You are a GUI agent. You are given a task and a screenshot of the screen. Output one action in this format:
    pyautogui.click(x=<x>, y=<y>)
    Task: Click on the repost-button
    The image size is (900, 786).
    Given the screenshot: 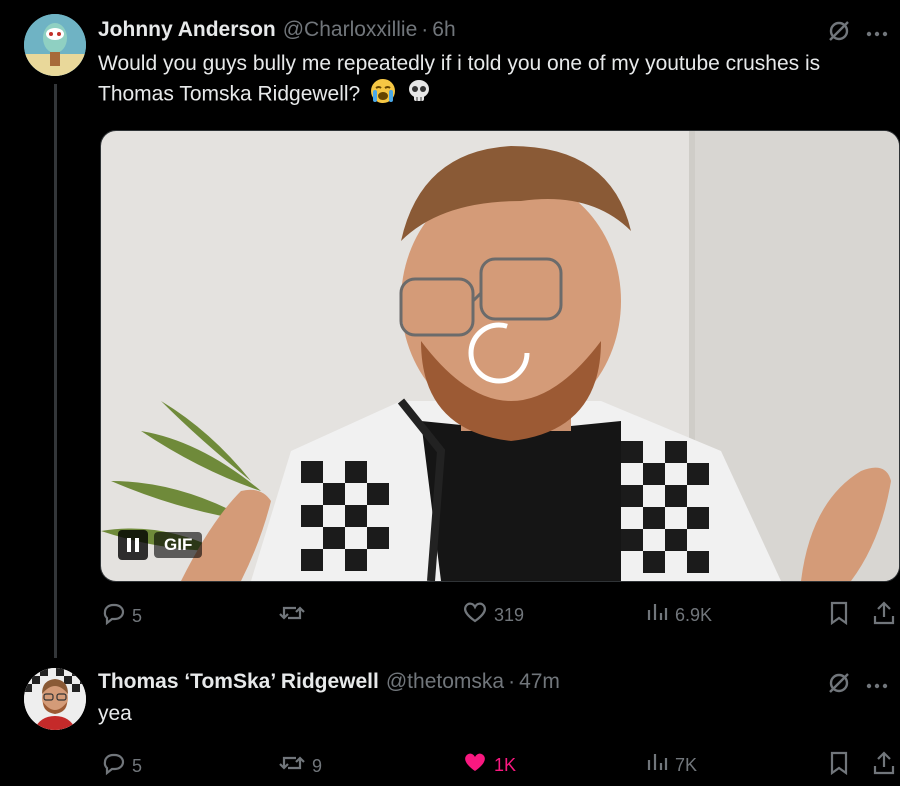 What is the action you would take?
    pyautogui.click(x=295, y=615)
    